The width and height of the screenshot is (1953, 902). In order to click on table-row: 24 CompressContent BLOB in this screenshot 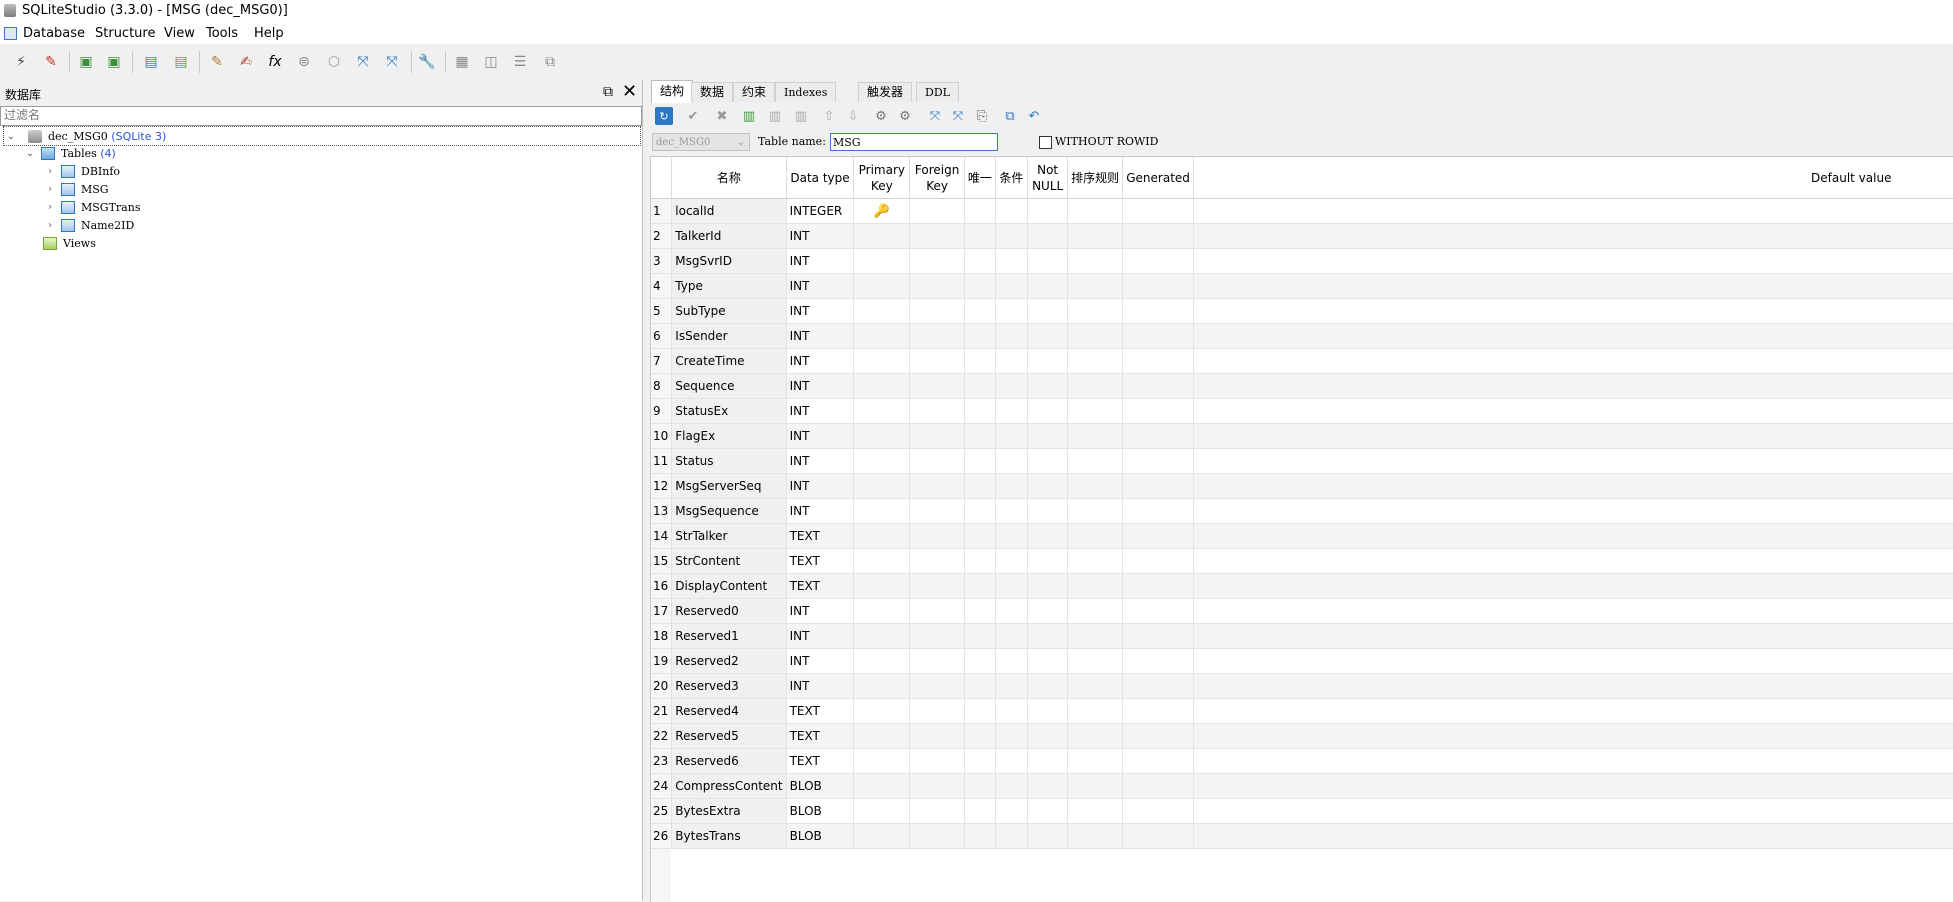, I will do `click(1302, 786)`.